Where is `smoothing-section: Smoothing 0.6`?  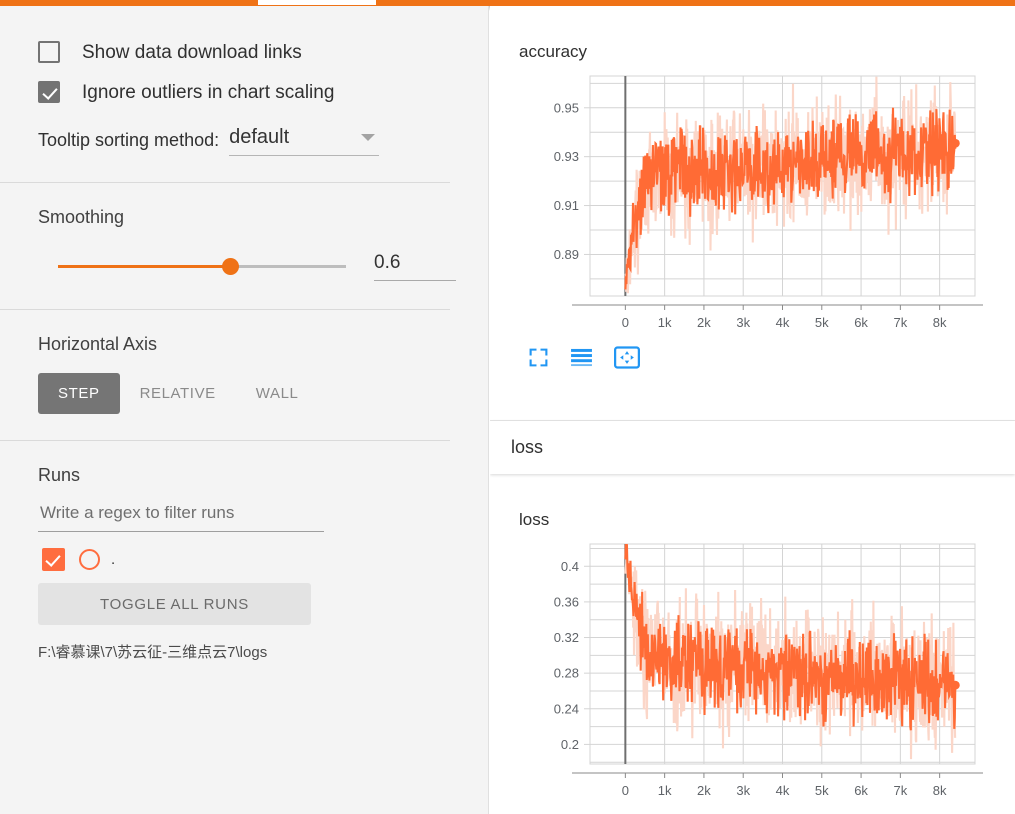
smoothing-section: Smoothing 0.6 is located at coordinates (244, 246).